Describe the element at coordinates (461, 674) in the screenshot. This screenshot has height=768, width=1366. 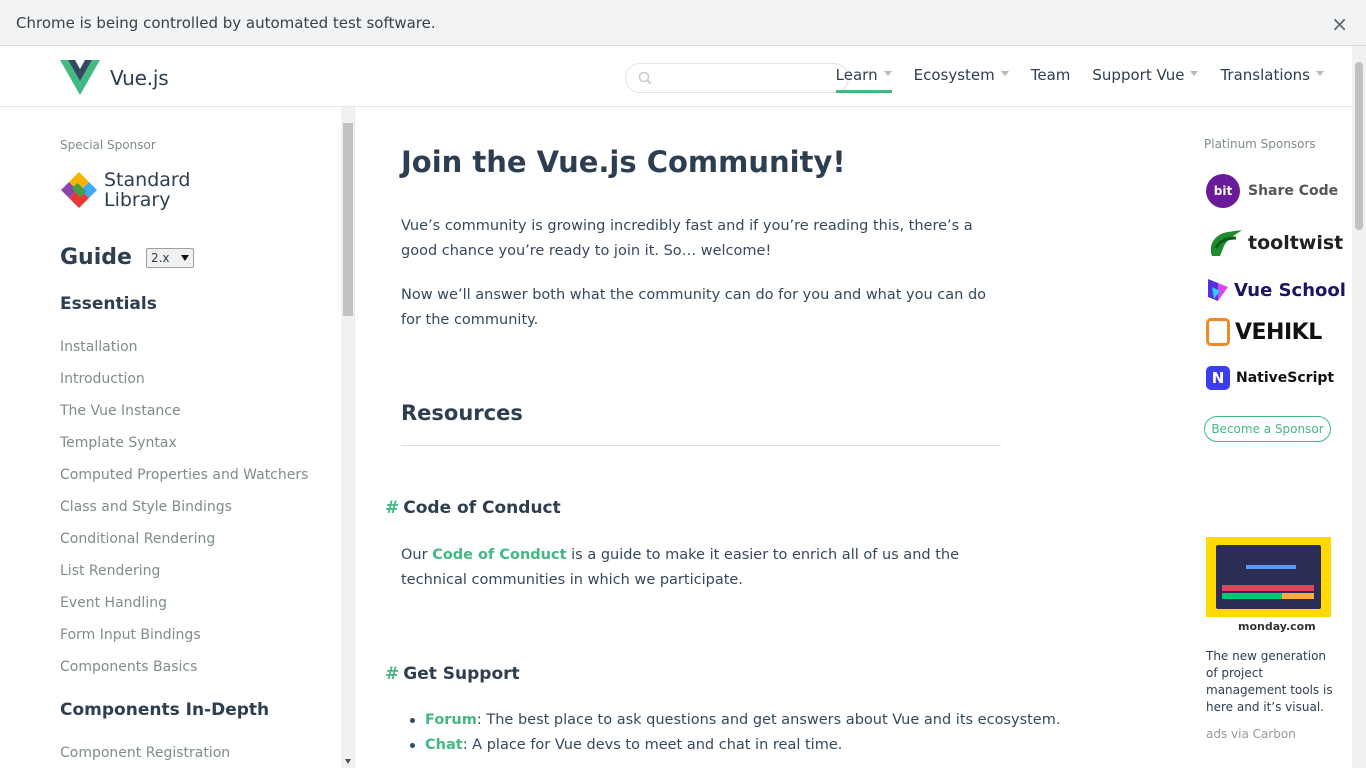
I see `get-support-title: Get Support` at that location.